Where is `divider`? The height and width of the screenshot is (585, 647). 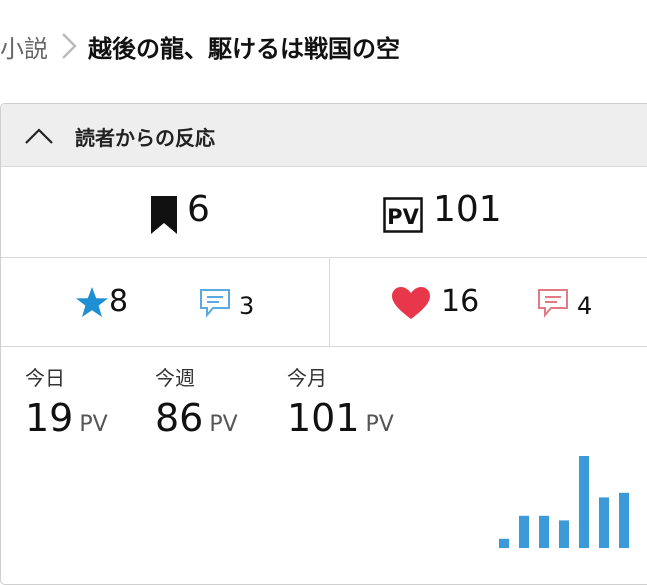
divider is located at coordinates (329, 302).